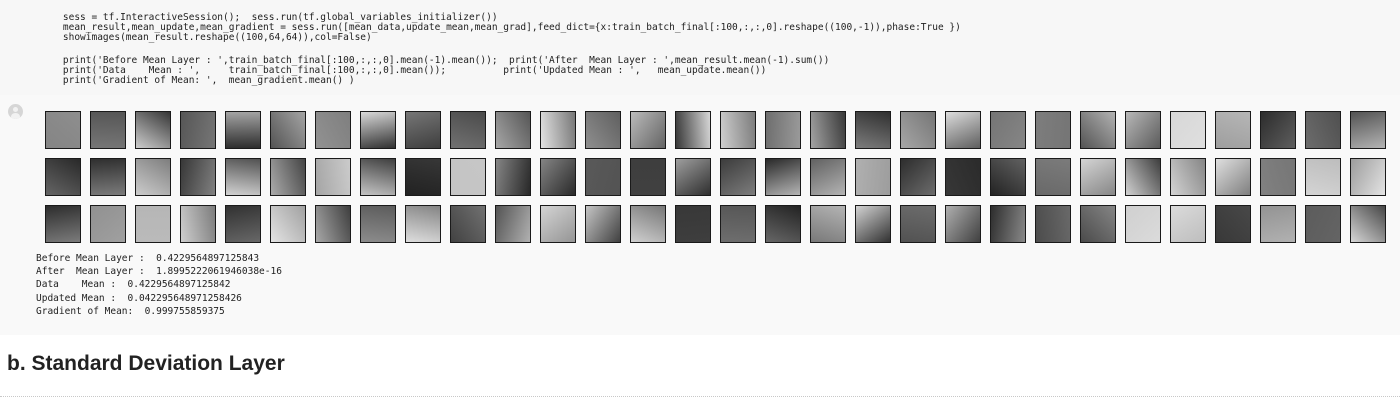  Describe the element at coordinates (148, 258) in the screenshot. I see `output-line: Before Mean Layer : 0.4229564897125843` at that location.